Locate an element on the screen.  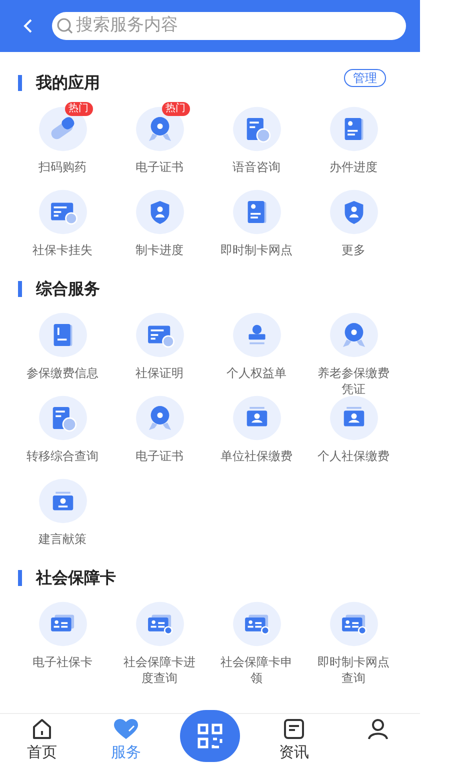
service-item: 养老参保缴费凭证 is located at coordinates (353, 353).